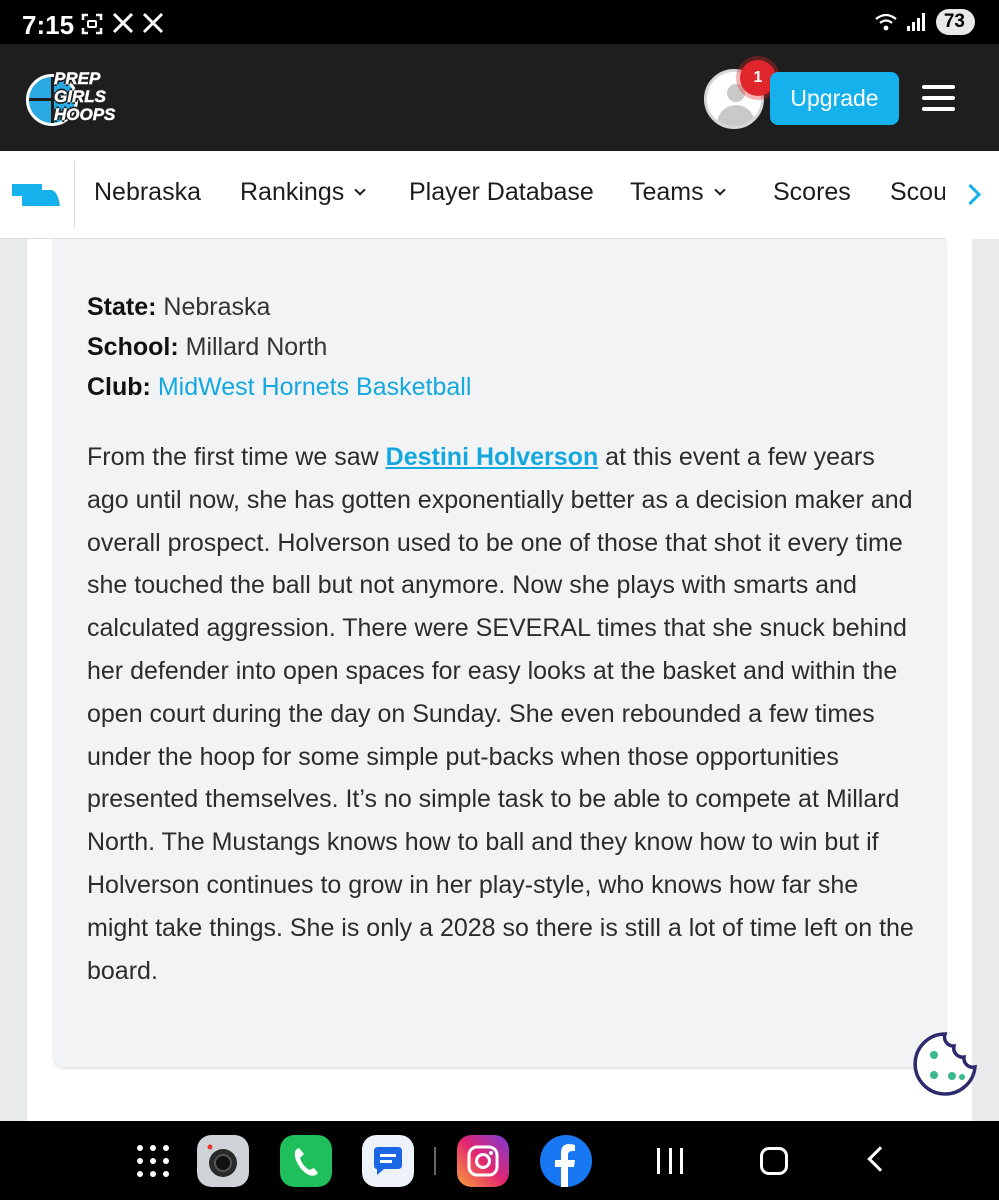 The image size is (999, 1200). Describe the element at coordinates (80, 96) in the screenshot. I see `logo-line: GIRLS` at that location.